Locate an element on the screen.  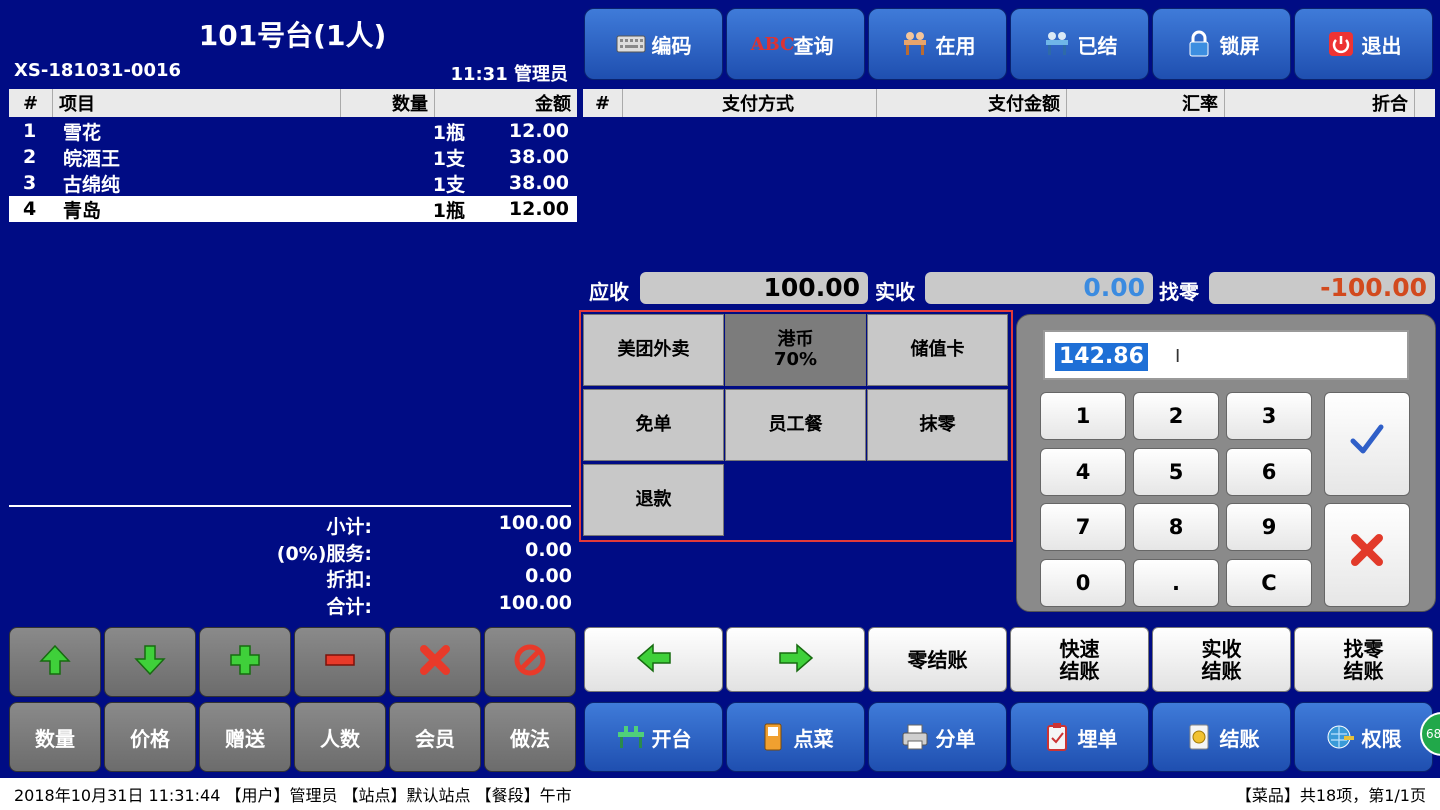
green-right-arrow-icon is located at coordinates (796, 659).